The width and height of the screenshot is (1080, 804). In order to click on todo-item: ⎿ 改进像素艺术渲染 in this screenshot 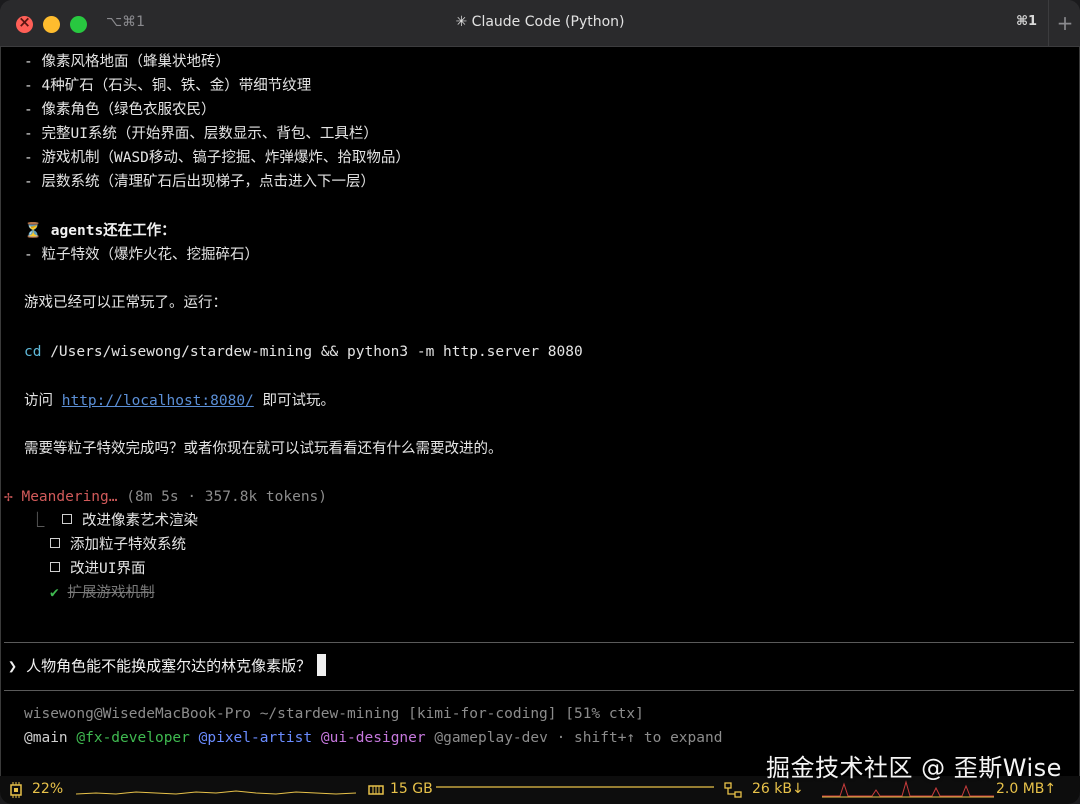, I will do `click(114, 521)`.